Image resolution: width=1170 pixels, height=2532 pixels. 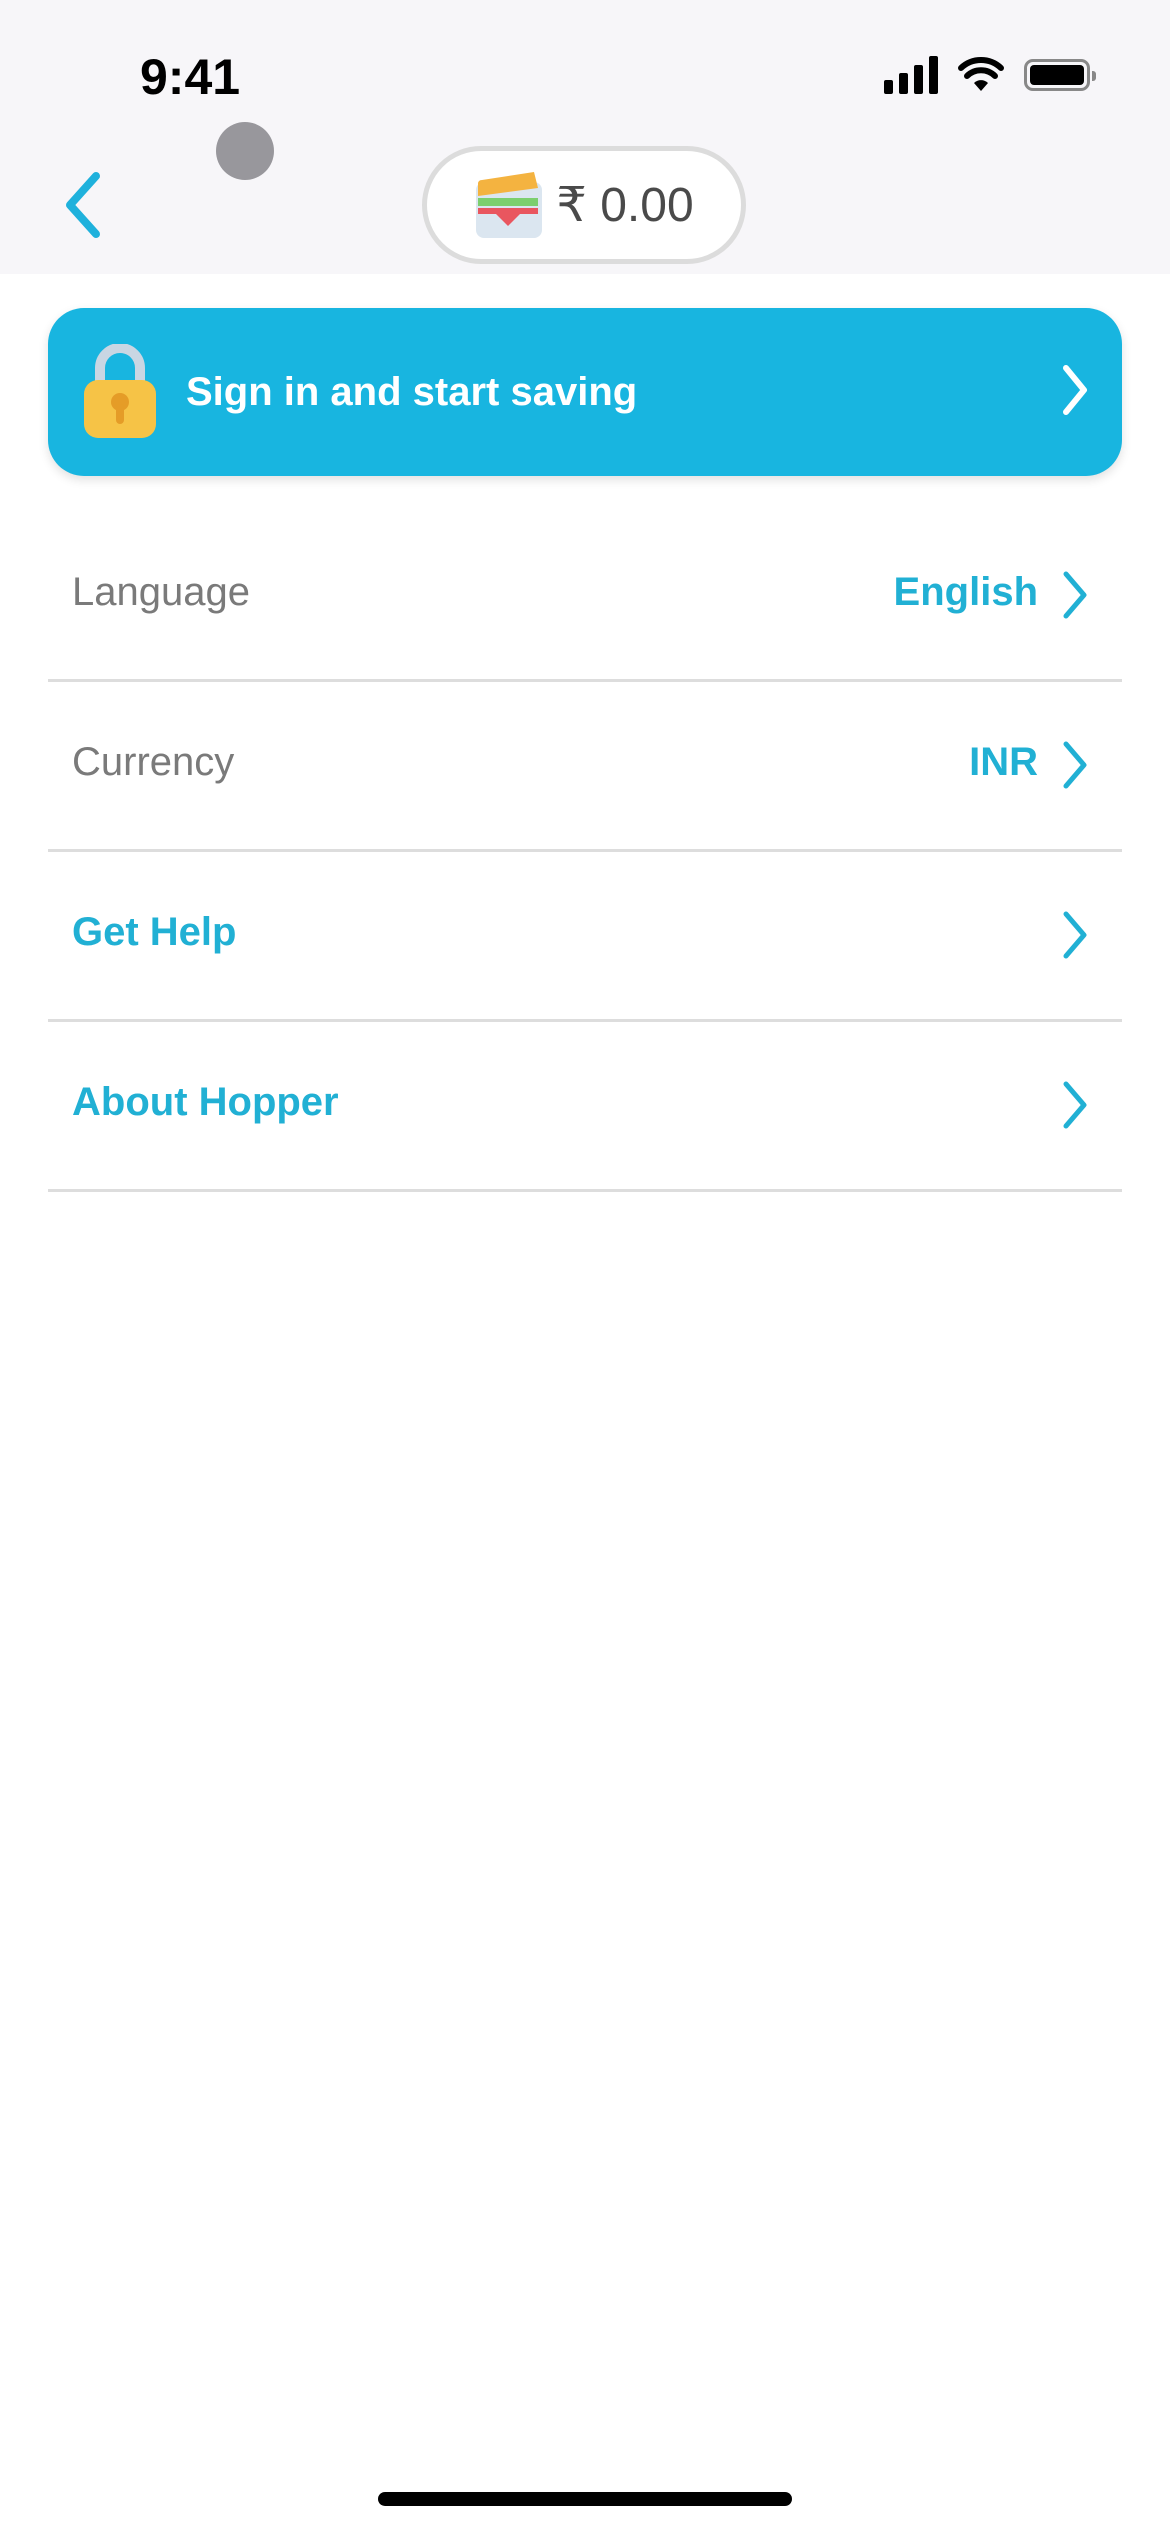 I want to click on row-label: About Hopper, so click(x=205, y=1102).